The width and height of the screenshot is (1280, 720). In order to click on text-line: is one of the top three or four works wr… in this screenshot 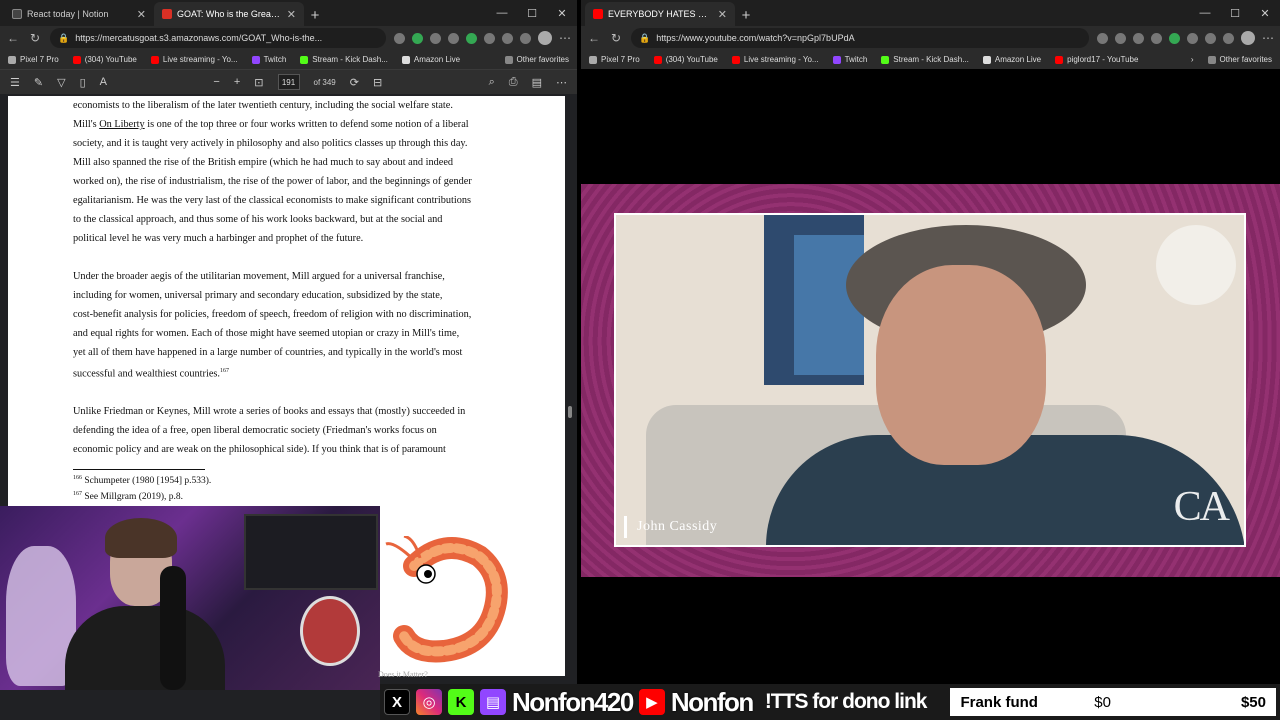, I will do `click(306, 124)`.